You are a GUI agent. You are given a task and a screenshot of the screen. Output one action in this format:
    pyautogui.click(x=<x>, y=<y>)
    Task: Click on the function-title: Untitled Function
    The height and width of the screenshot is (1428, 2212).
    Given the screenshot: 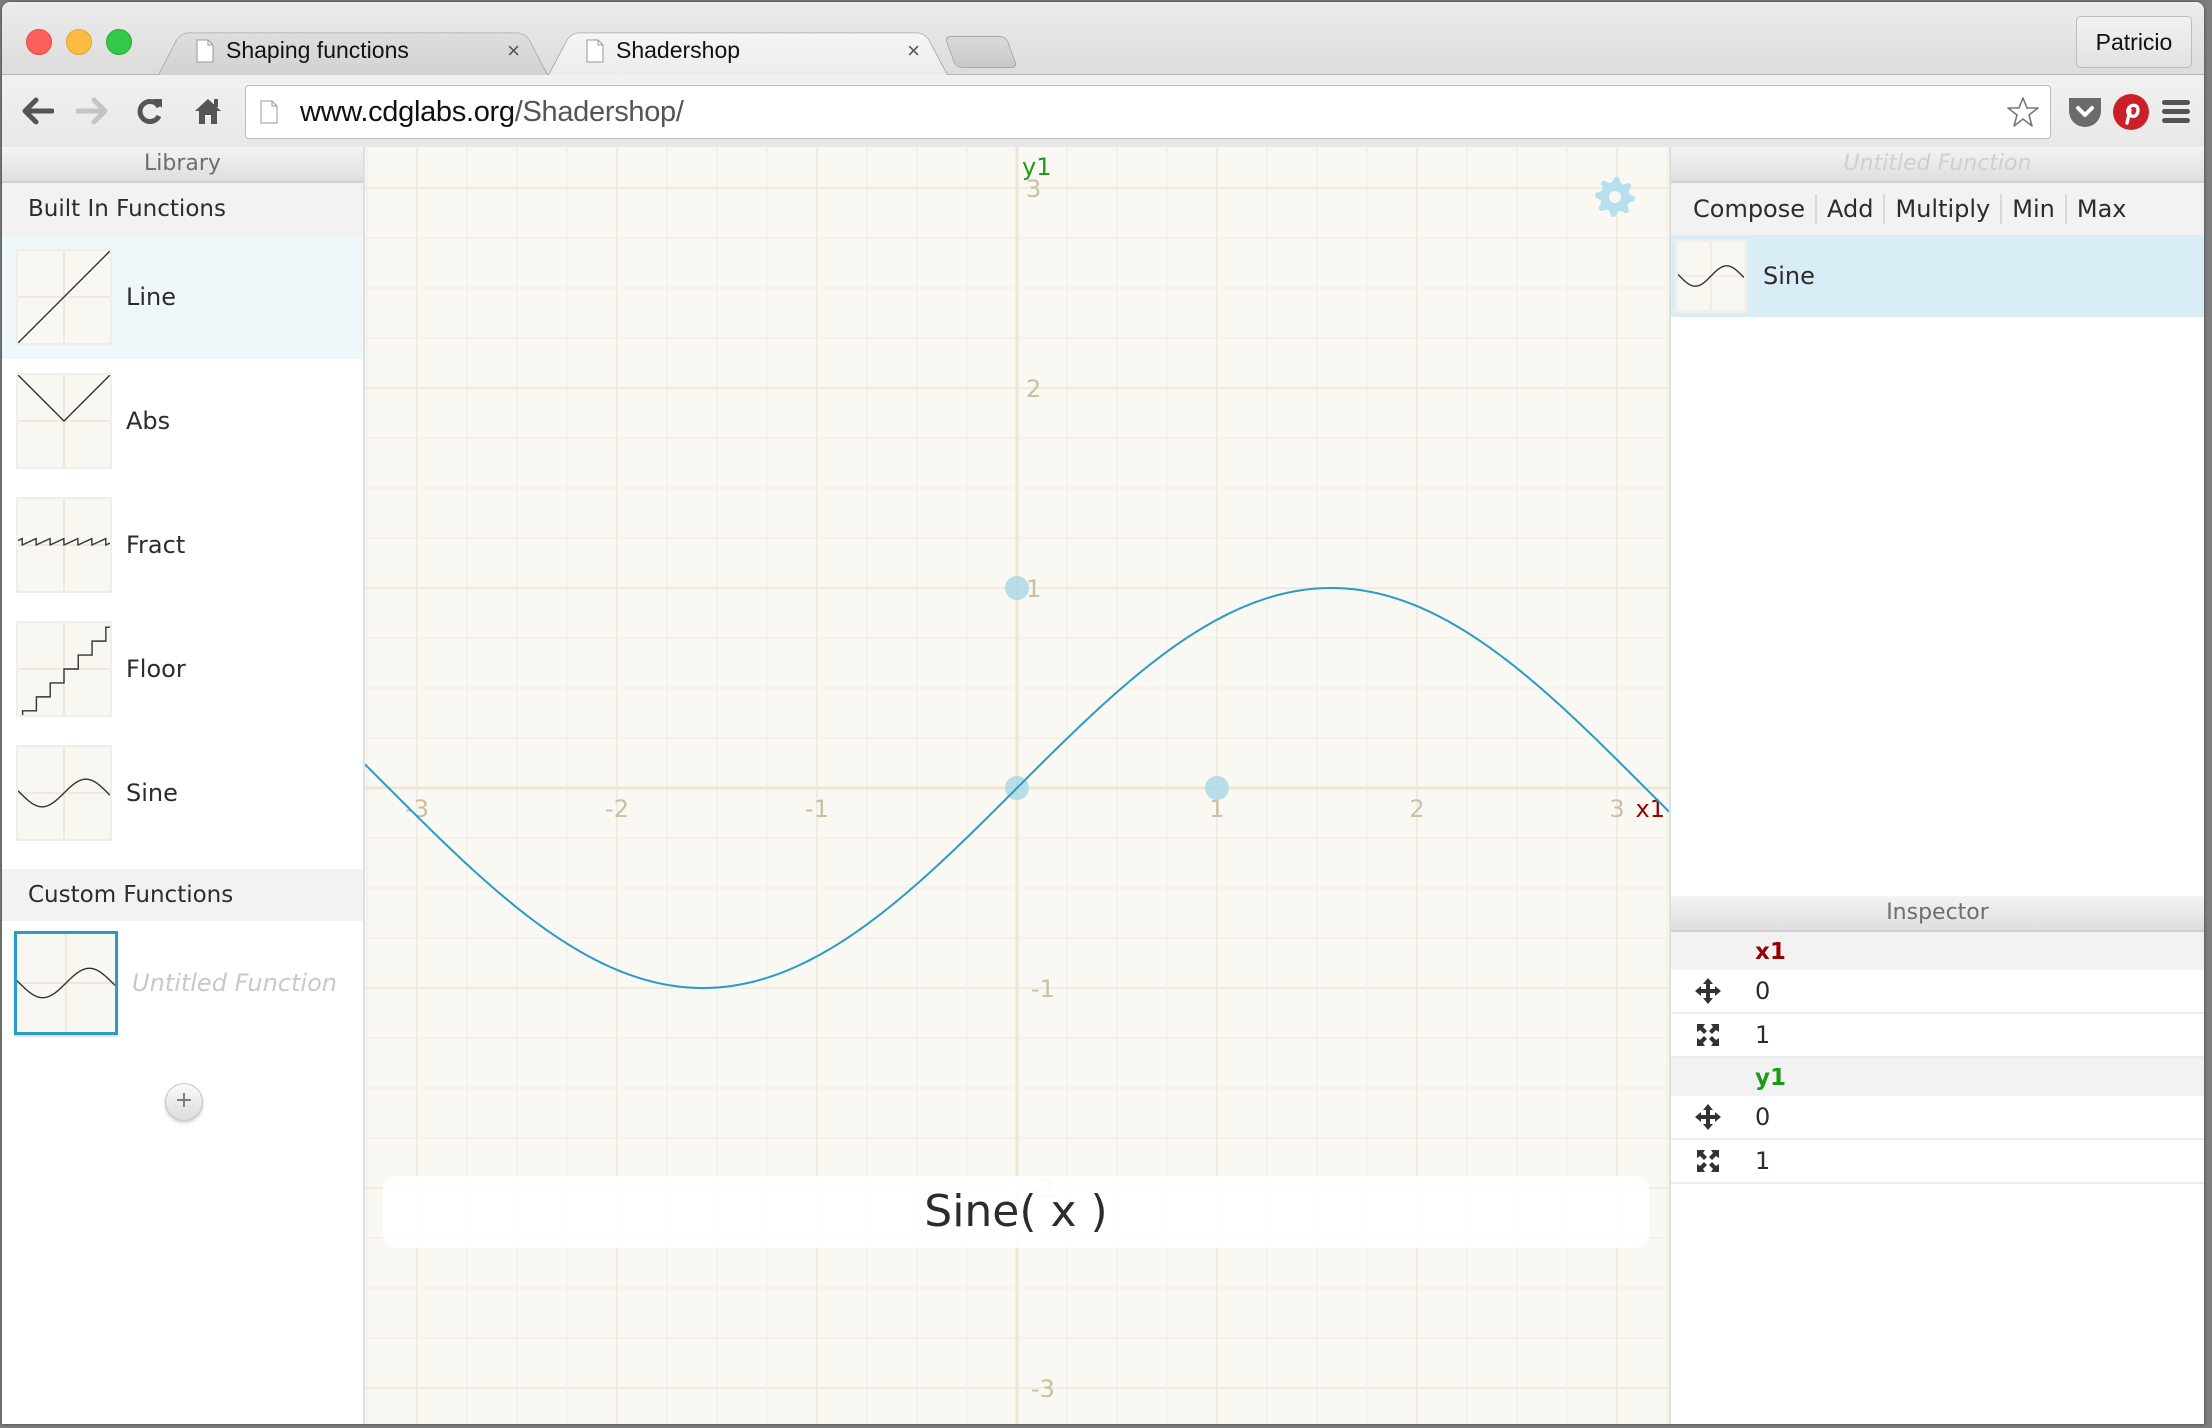 What is the action you would take?
    pyautogui.click(x=1937, y=165)
    